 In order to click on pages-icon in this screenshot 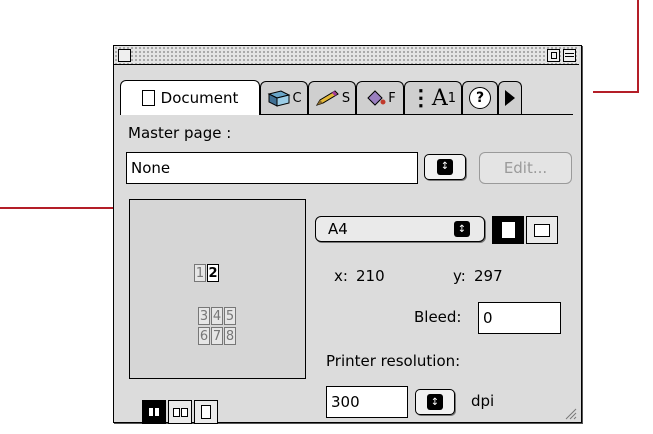, I will do `click(176, 412)`.